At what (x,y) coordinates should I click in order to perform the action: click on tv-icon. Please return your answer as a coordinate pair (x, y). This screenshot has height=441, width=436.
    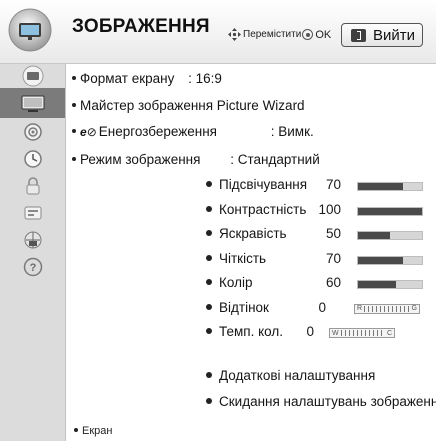
    Looking at the image, I should click on (32, 76).